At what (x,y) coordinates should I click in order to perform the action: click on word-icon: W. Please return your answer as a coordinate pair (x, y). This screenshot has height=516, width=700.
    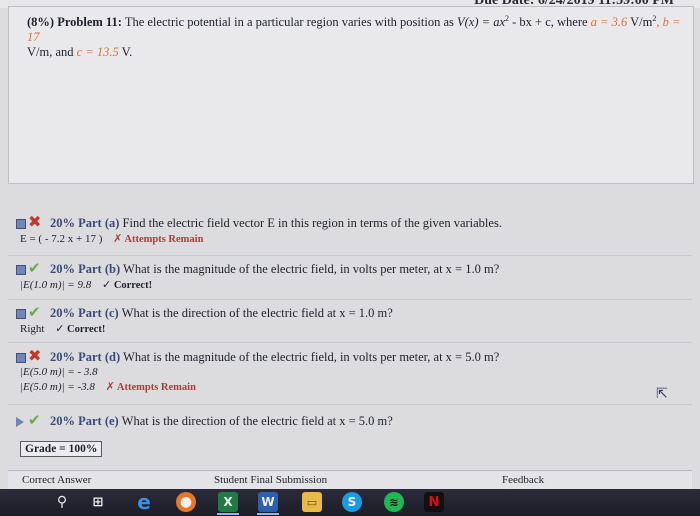
    Looking at the image, I should click on (268, 502).